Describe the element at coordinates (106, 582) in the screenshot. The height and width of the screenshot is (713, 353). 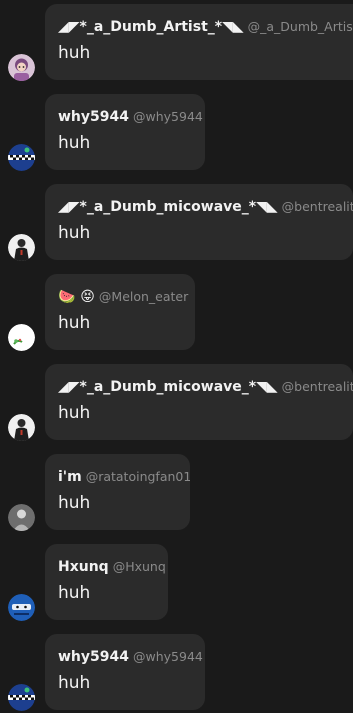
I see `message-bubble: Hxunq @Hxunq huh` at that location.